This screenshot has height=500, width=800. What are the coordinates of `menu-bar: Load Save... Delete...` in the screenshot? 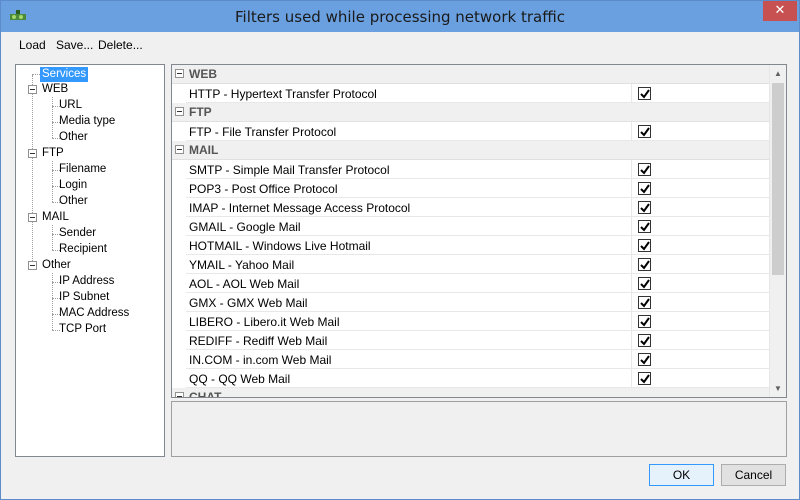 It's located at (400, 45).